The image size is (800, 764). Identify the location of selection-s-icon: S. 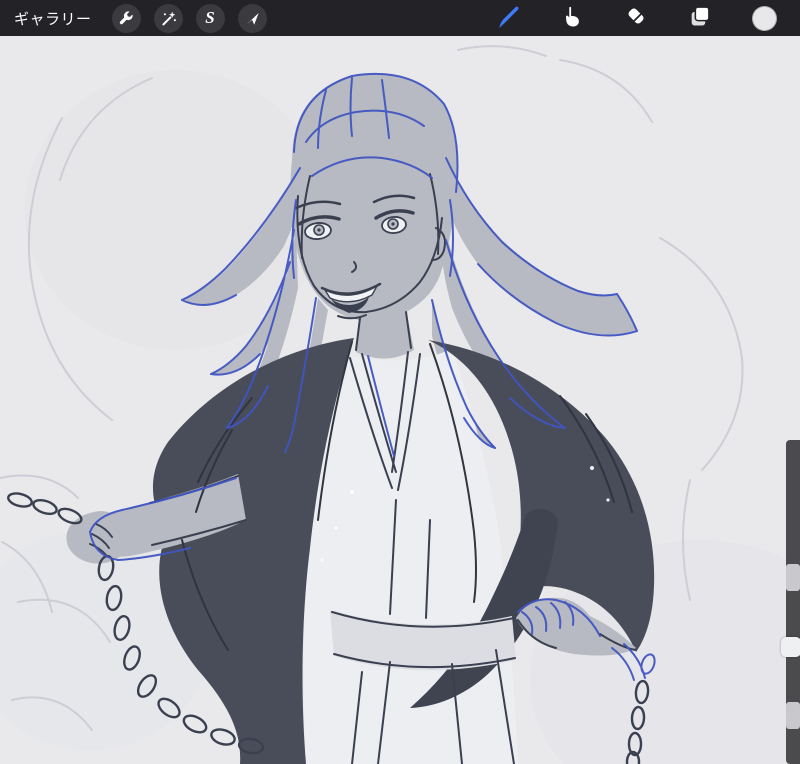
(210, 17).